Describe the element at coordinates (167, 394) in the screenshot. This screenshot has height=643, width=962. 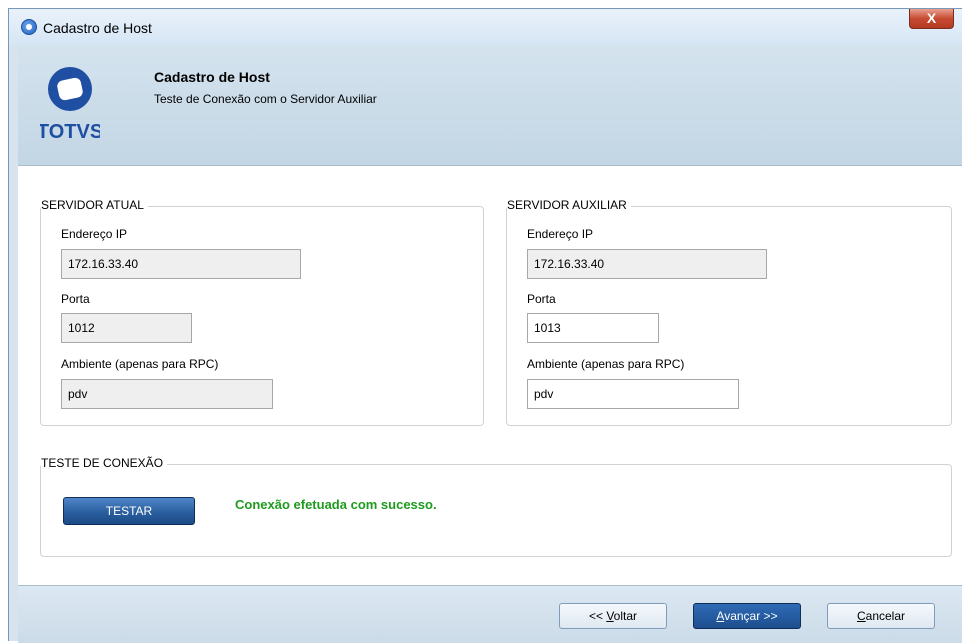
I see `atual-ambiente-field: pdv` at that location.